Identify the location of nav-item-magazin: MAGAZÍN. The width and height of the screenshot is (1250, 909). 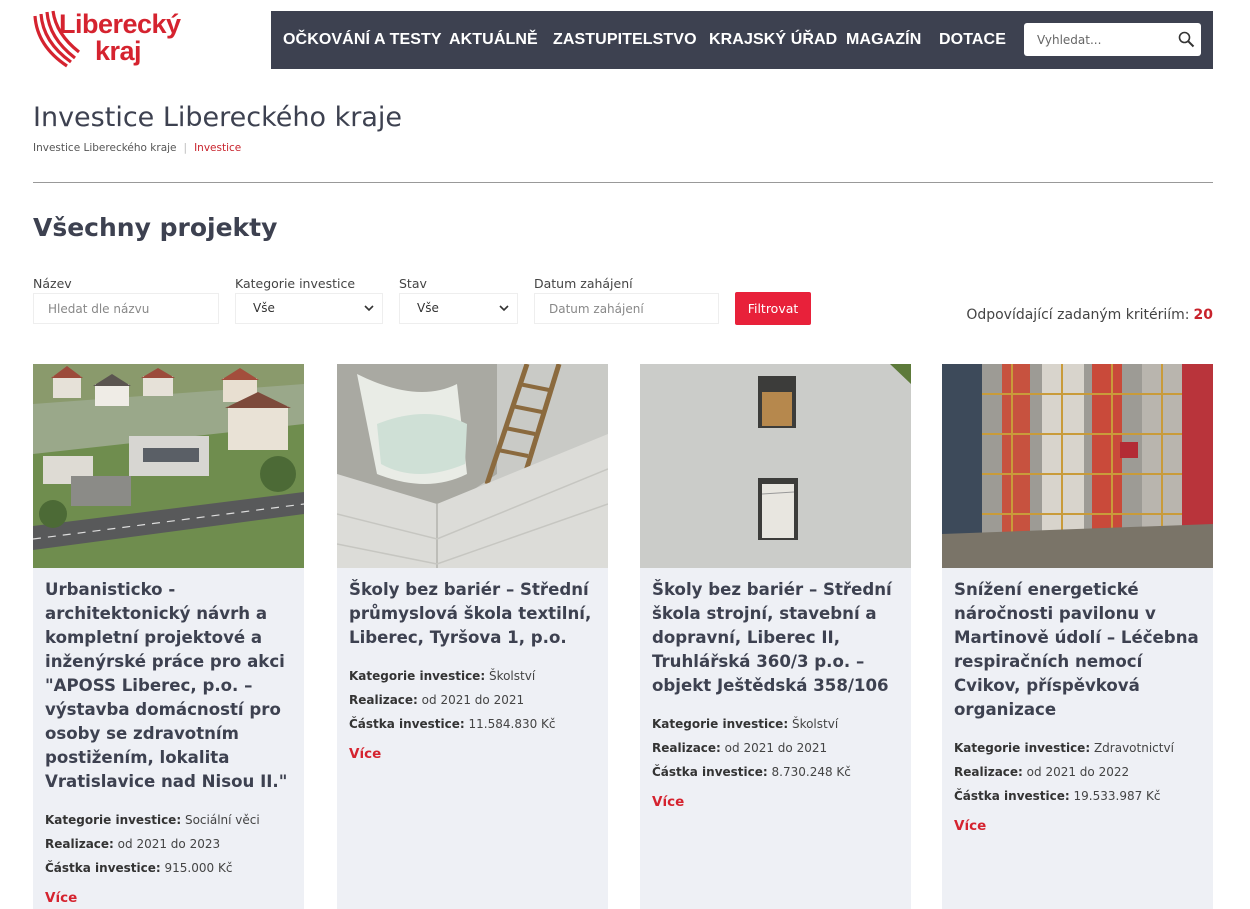
(883, 40).